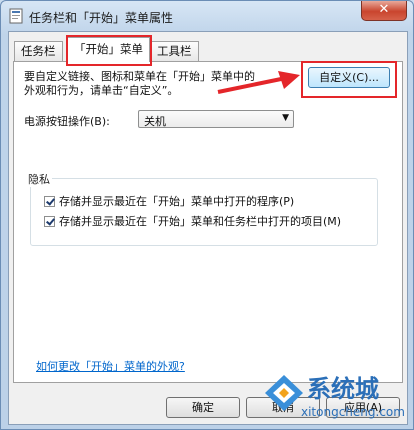 This screenshot has width=414, height=430. Describe the element at coordinates (216, 119) in the screenshot. I see `power-action-dropdown: 关机 ▼` at that location.